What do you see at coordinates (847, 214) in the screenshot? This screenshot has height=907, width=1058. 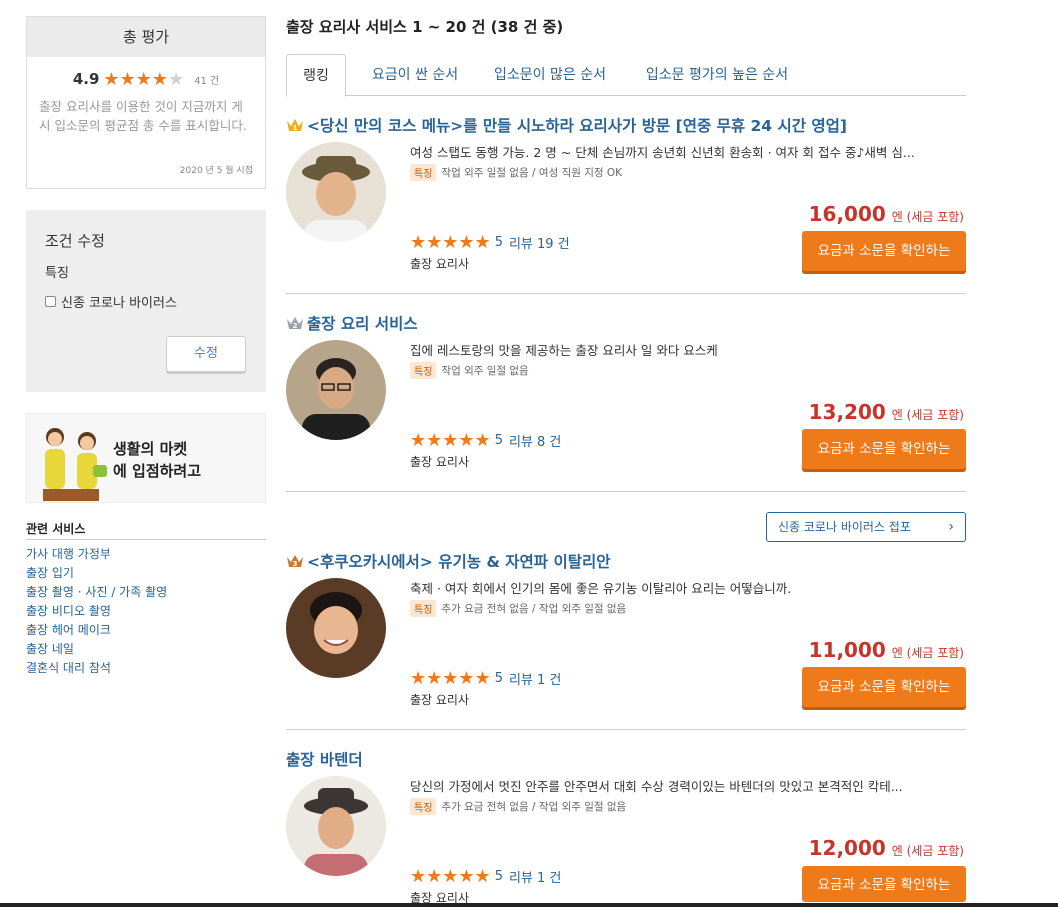 I see `price-amount: 16,000` at bounding box center [847, 214].